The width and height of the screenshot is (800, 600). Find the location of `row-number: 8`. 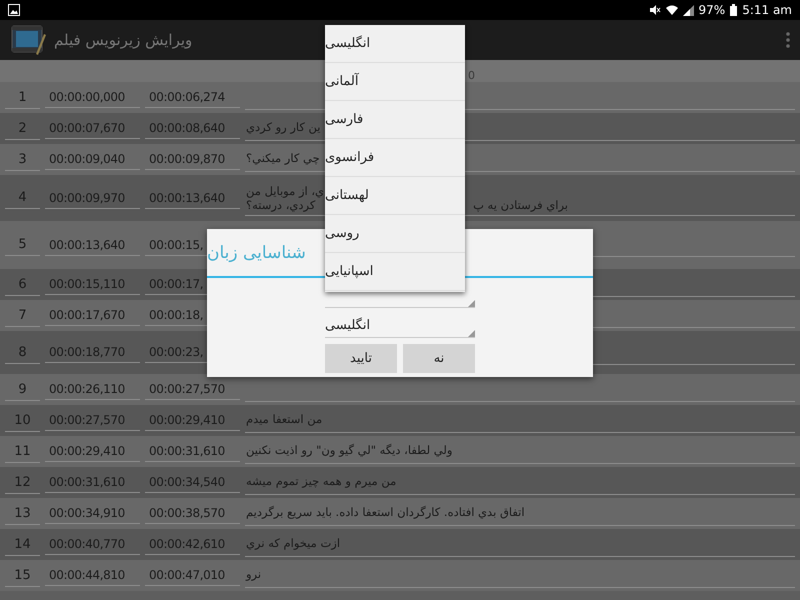

row-number: 8 is located at coordinates (22, 353).